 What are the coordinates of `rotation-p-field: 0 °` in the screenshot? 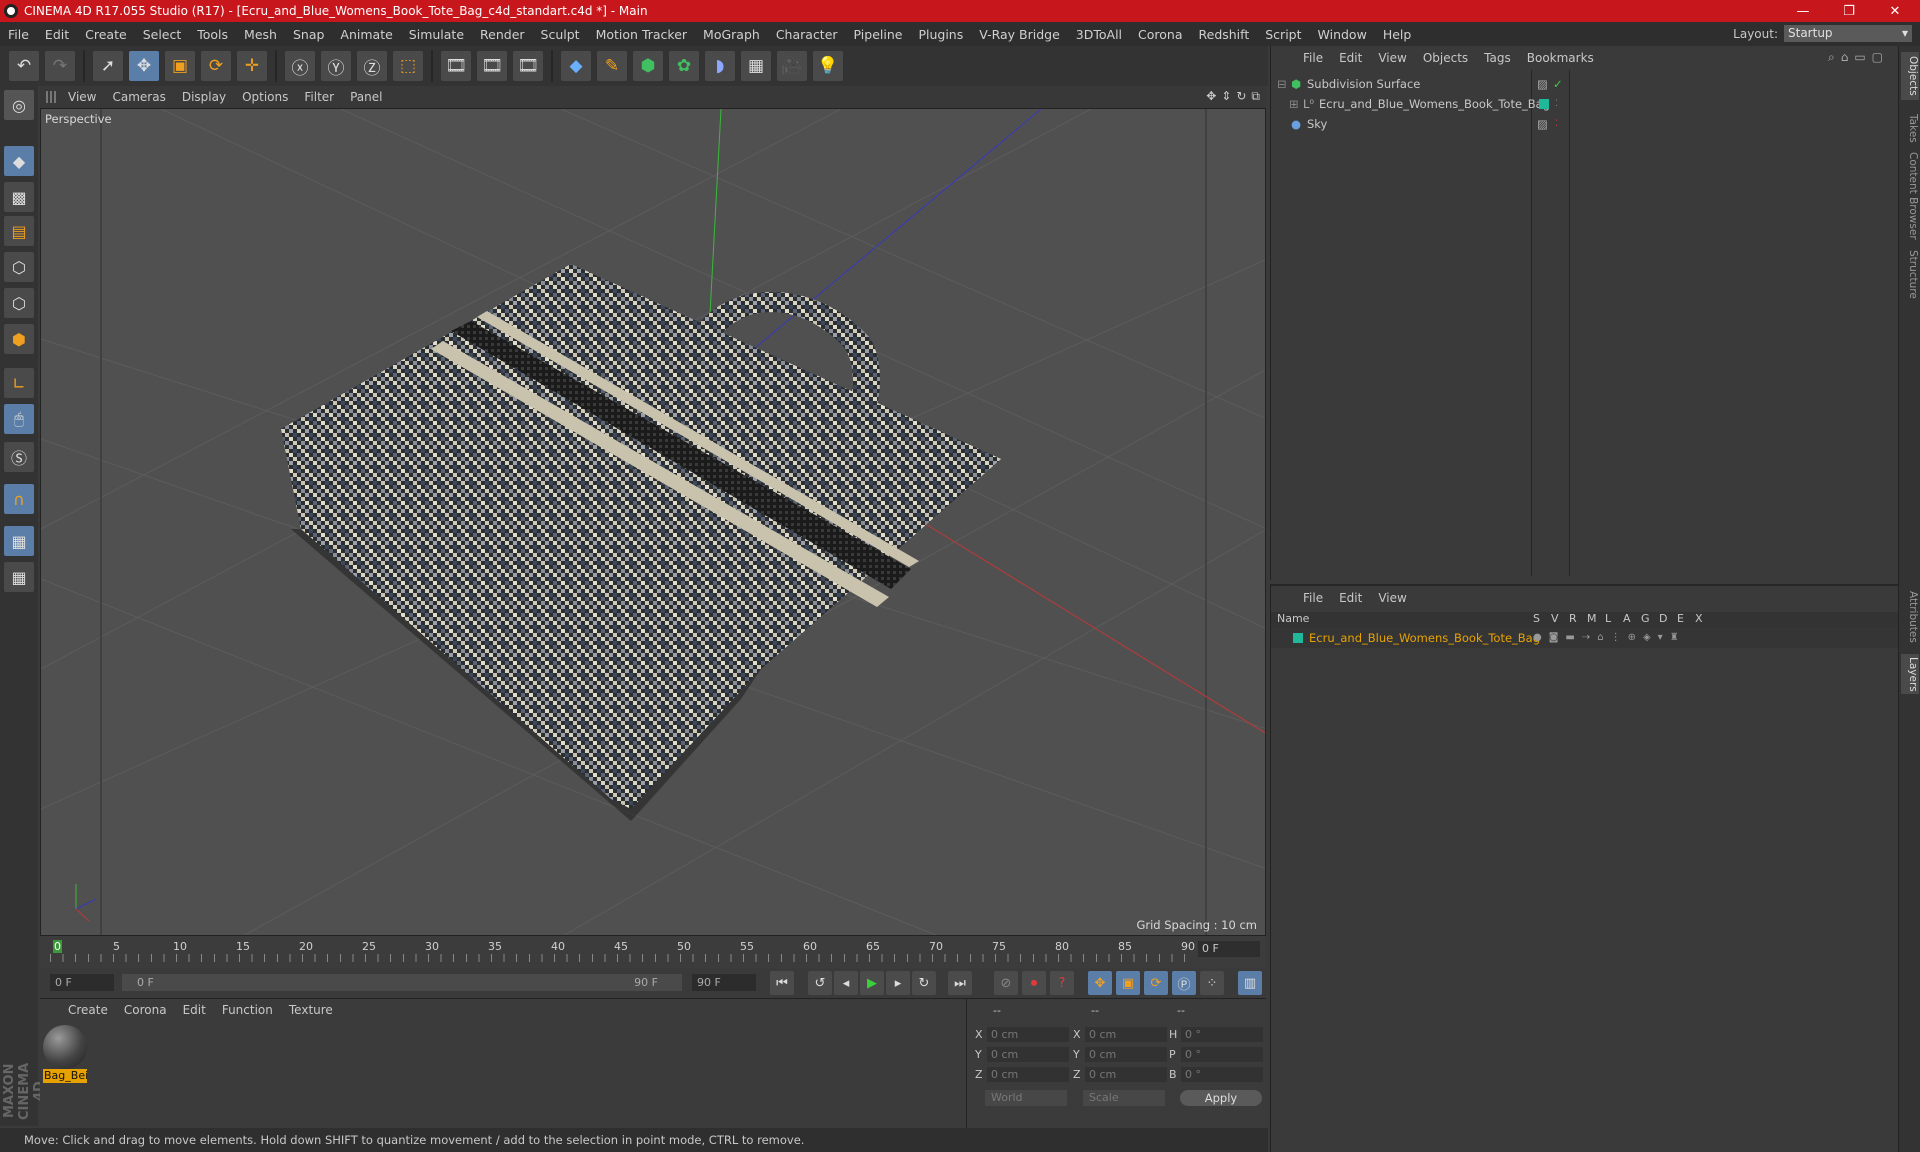 It's located at (1222, 1054).